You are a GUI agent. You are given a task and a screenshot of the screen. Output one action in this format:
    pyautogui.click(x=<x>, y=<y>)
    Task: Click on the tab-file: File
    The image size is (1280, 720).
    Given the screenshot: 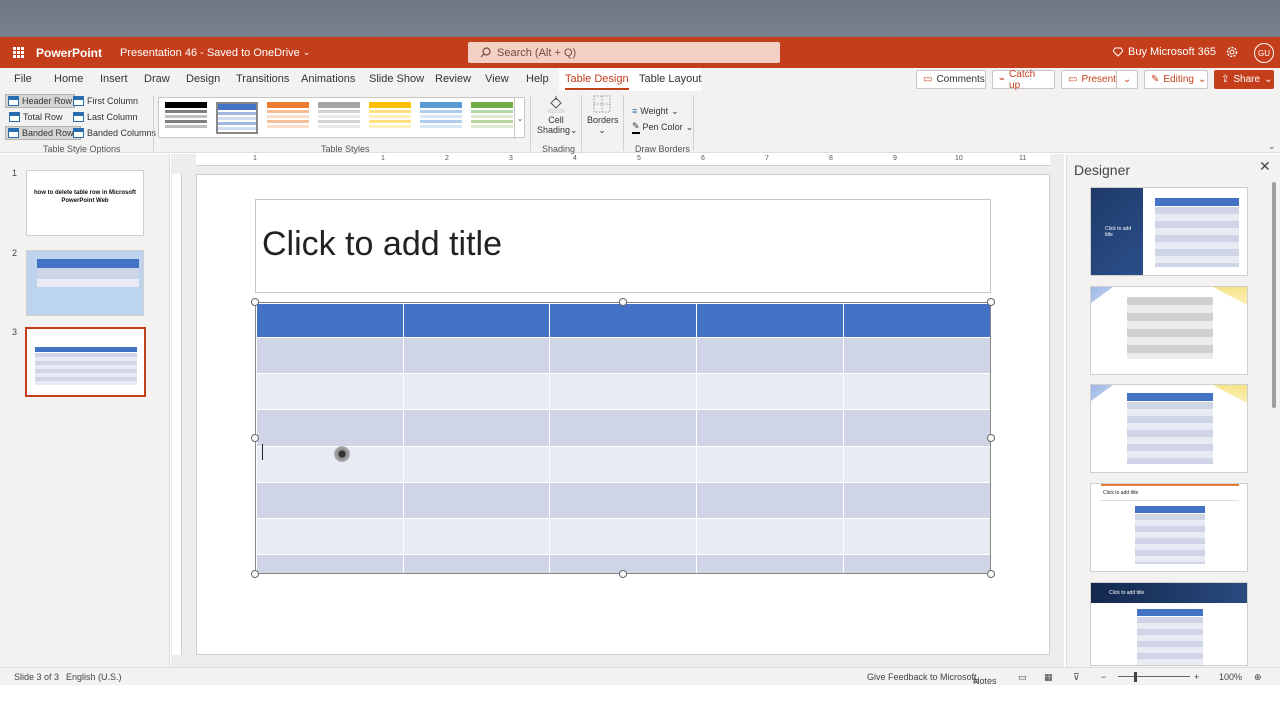 What is the action you would take?
    pyautogui.click(x=23, y=79)
    